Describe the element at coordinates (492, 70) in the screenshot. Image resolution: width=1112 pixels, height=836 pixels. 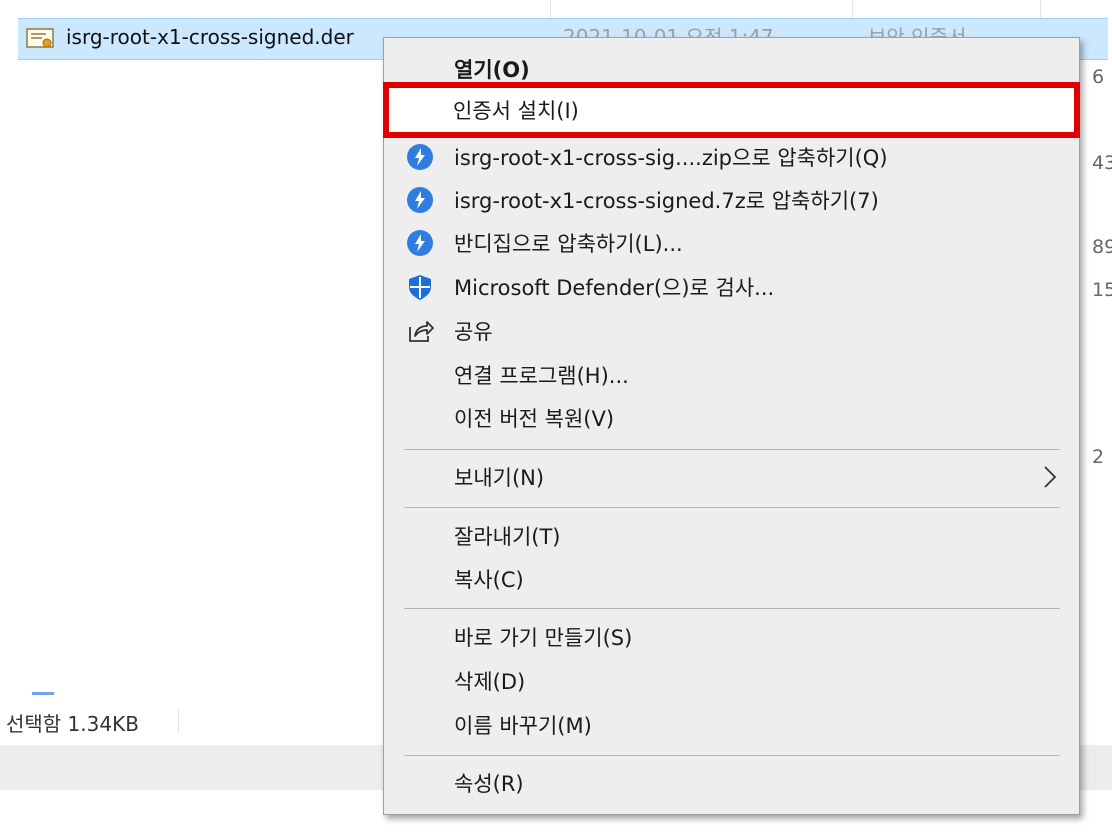
I see `menu-item-label: 열기(O)` at that location.